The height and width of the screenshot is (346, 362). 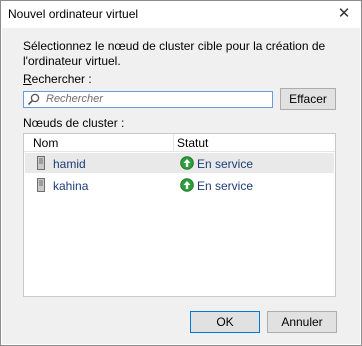 I want to click on search-label: Rechercher :, so click(x=57, y=79).